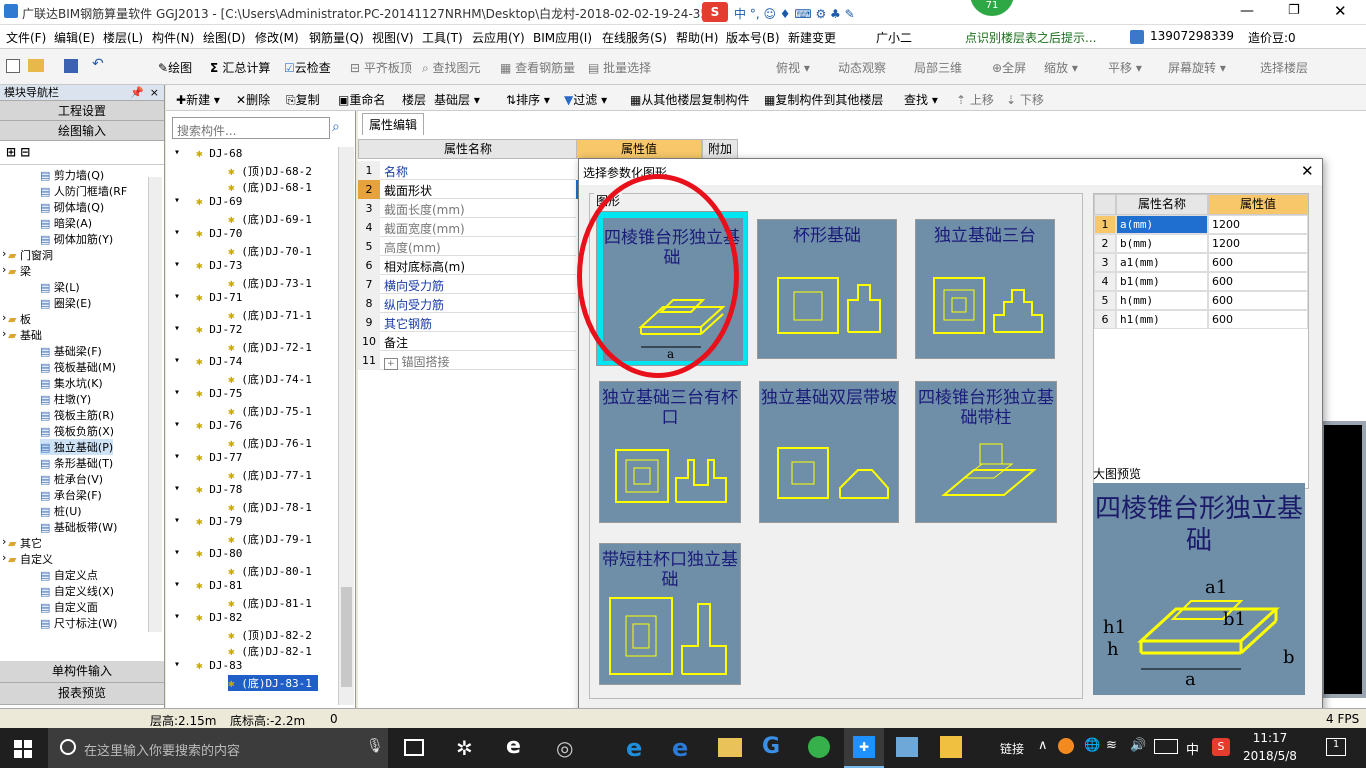 The height and width of the screenshot is (768, 1366). I want to click on nav-tree-item: ▤ 尺寸标注(W), so click(78, 623).